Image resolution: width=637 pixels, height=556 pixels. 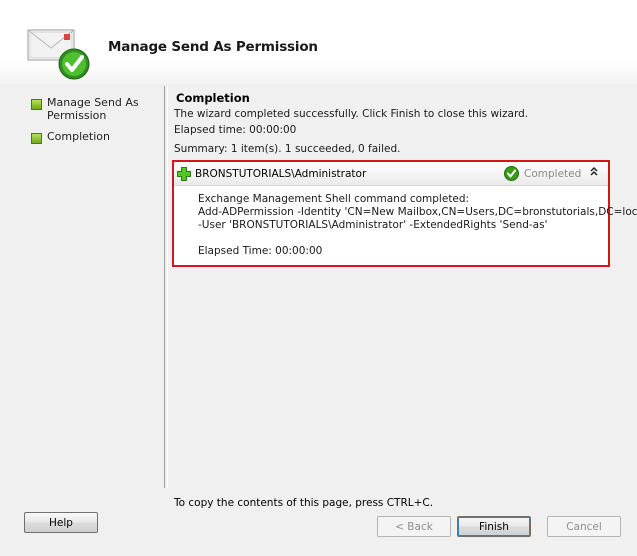 I want to click on check-icon, so click(x=511, y=173).